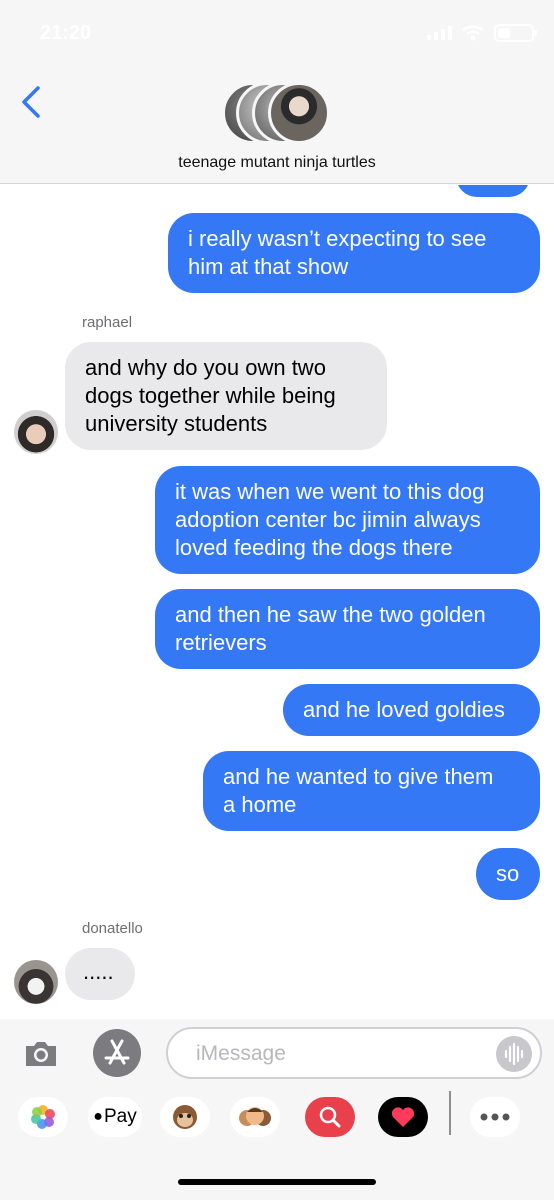  Describe the element at coordinates (439, 33) in the screenshot. I see `cellular-signal-icon` at that location.